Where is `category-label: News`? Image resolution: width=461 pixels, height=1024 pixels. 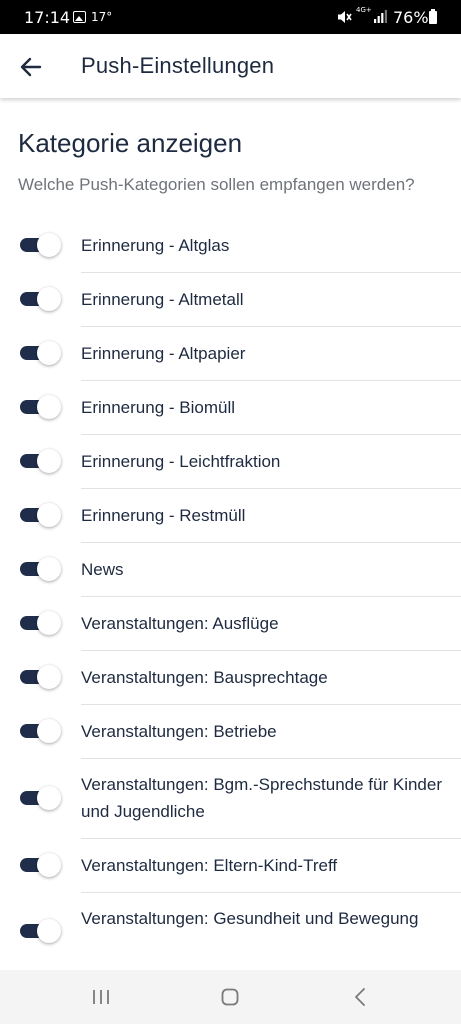
category-label: News is located at coordinates (102, 569).